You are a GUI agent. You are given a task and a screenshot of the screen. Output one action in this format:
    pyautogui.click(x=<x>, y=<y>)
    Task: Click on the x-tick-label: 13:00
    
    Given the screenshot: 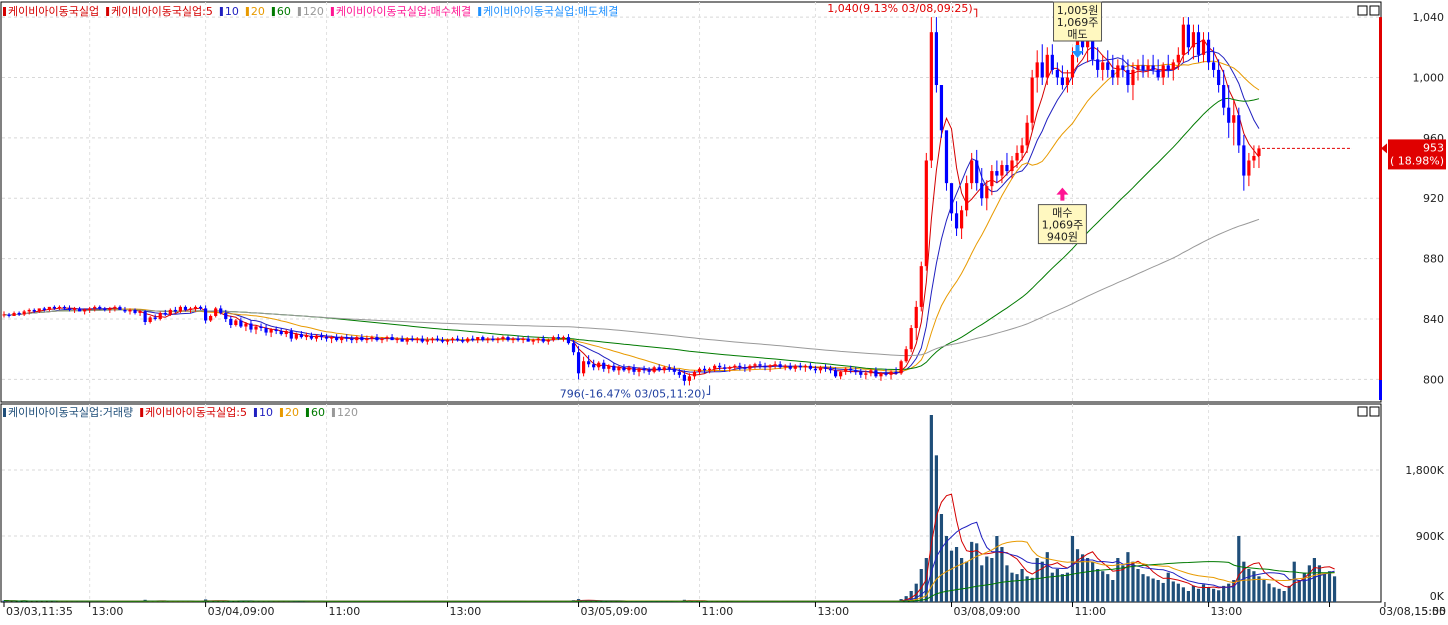 What is the action you would take?
    pyautogui.click(x=108, y=611)
    